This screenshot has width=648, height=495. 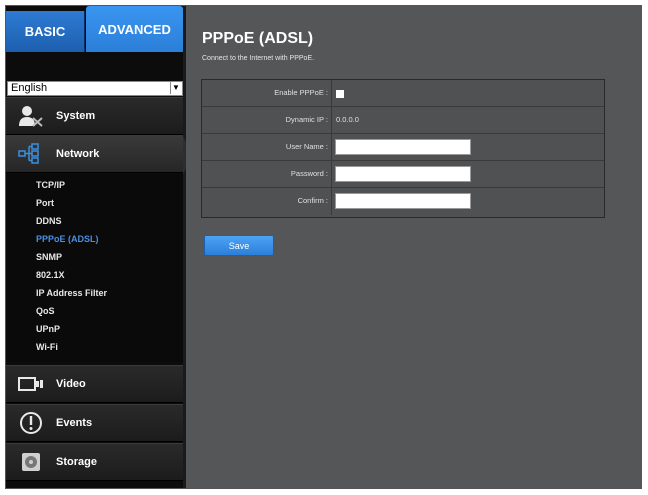 I want to click on password-label: Password :, so click(x=267, y=174).